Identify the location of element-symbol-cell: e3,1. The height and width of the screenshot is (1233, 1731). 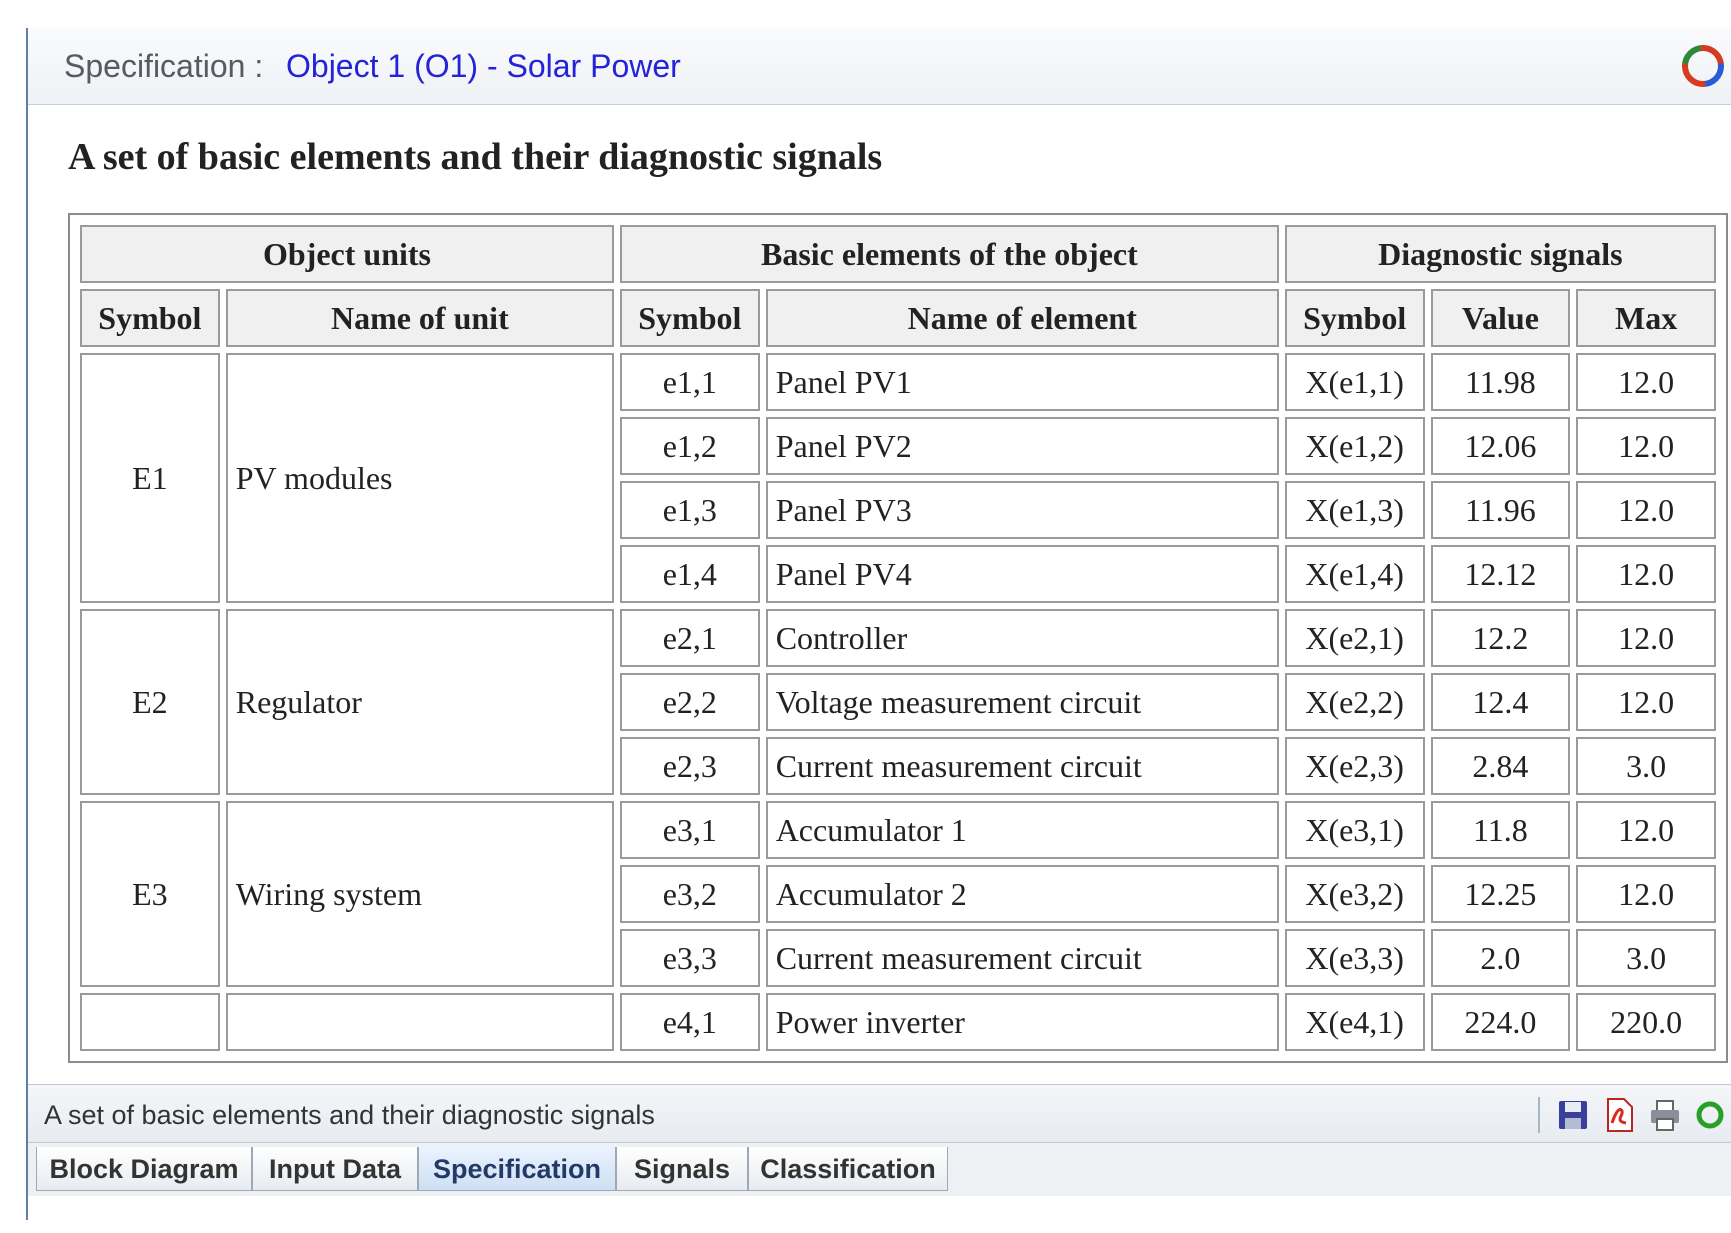
(689, 830).